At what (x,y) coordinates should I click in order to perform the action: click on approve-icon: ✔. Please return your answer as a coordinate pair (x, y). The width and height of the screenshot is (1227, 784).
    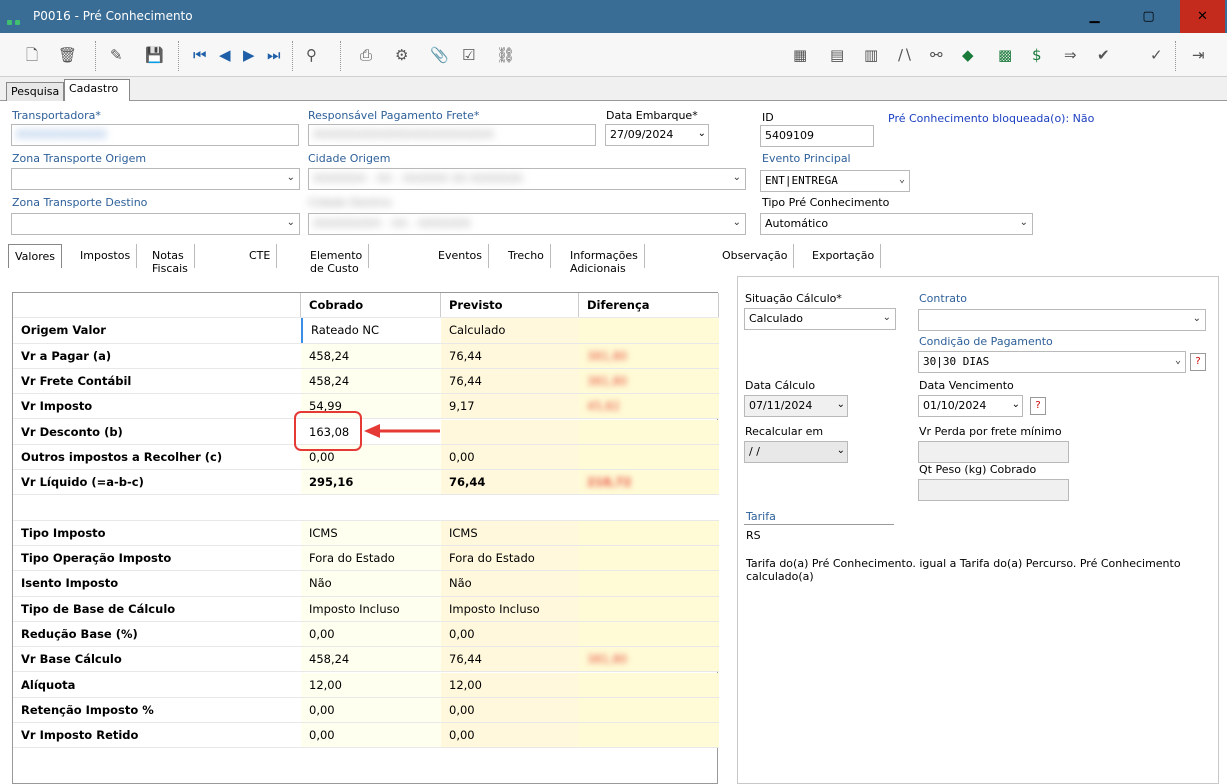
    Looking at the image, I should click on (1103, 55).